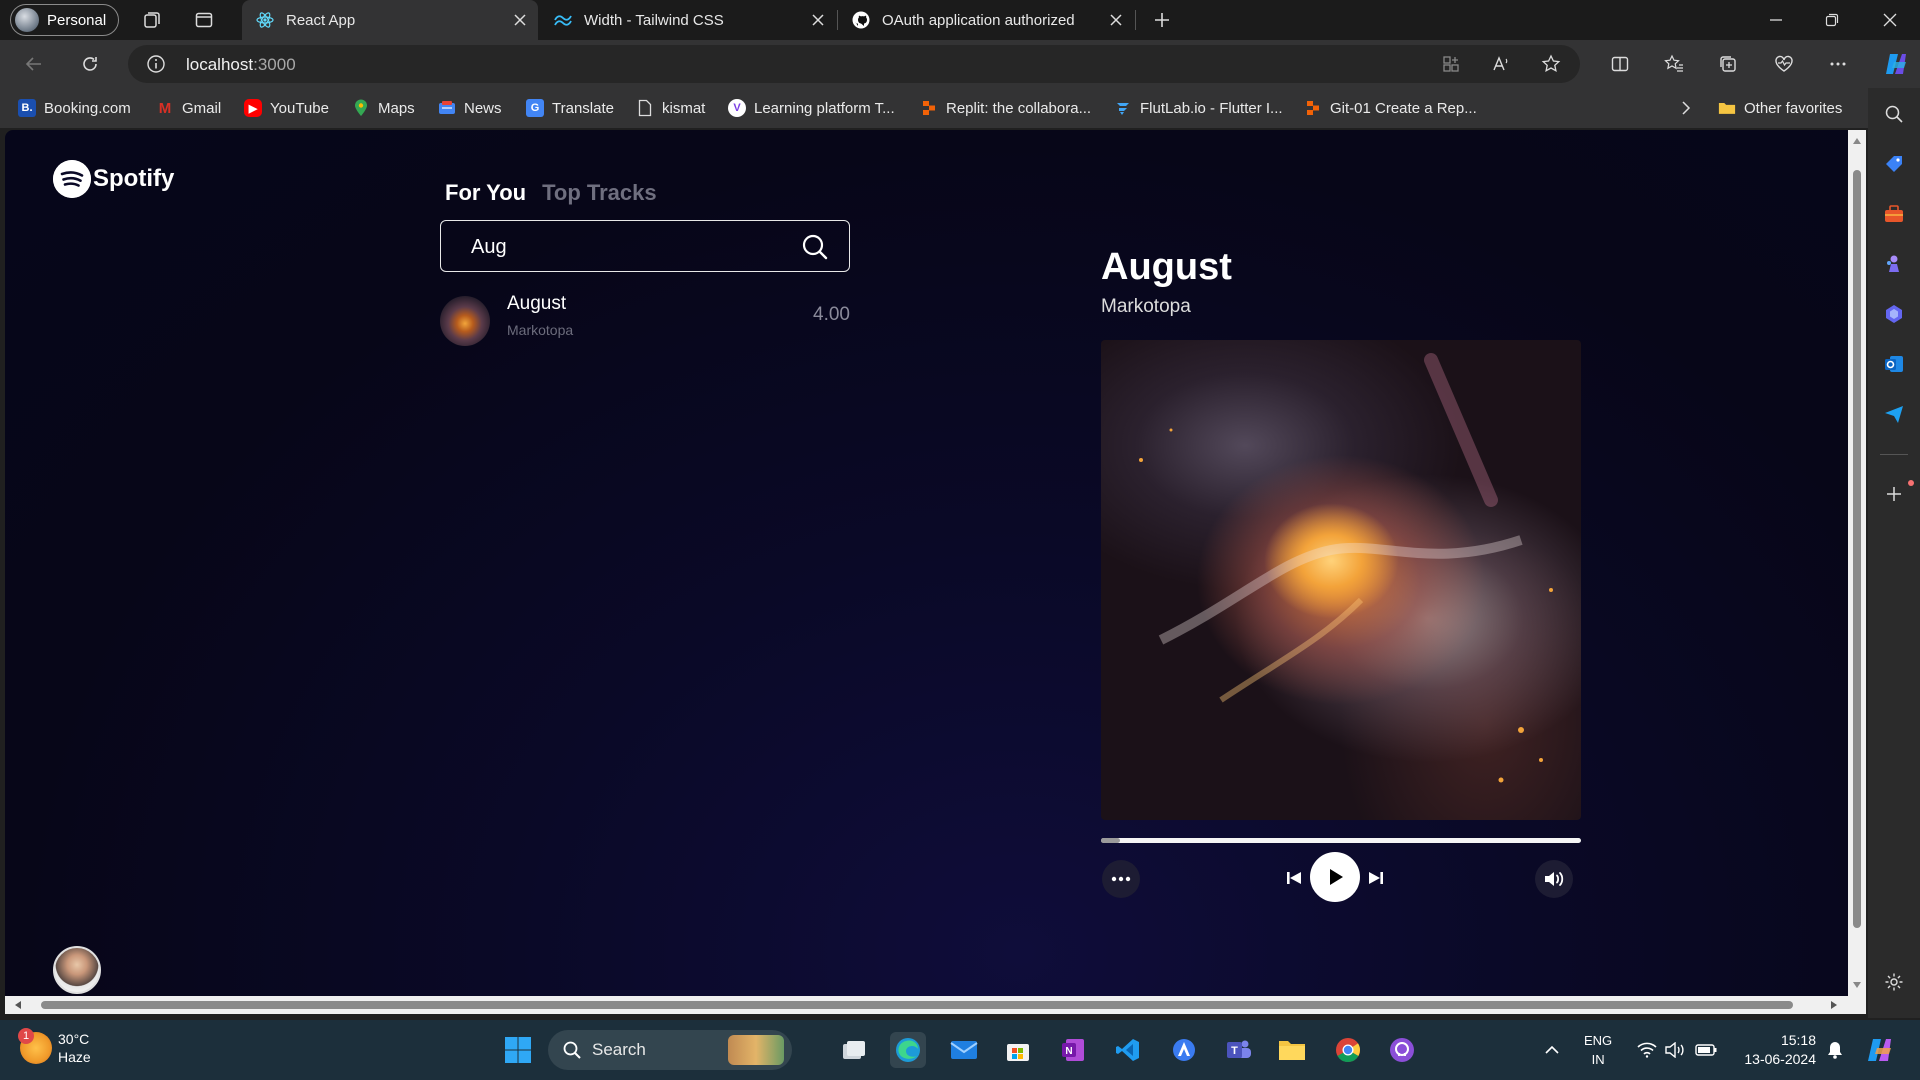 The height and width of the screenshot is (1080, 1920). Describe the element at coordinates (1335, 877) in the screenshot. I see `play-button` at that location.